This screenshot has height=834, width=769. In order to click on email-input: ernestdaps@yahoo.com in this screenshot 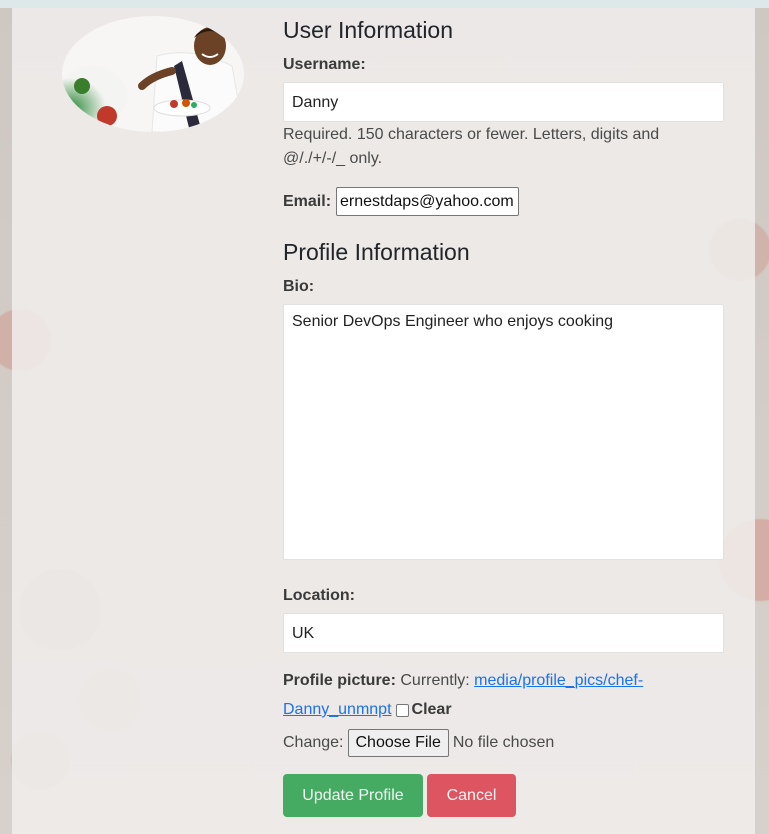, I will do `click(428, 201)`.